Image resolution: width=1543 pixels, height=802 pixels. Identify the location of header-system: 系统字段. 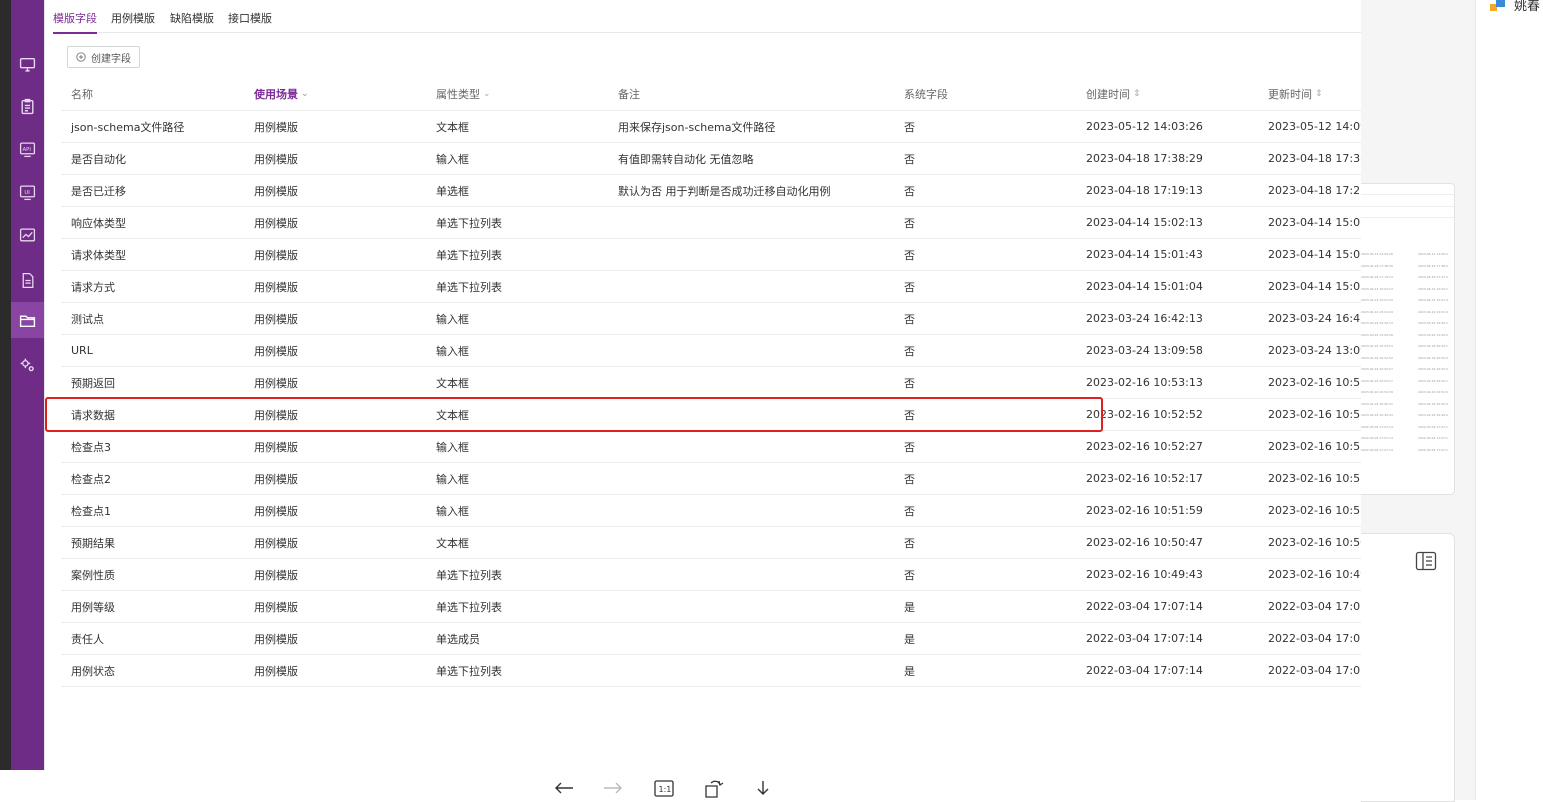
(991, 94).